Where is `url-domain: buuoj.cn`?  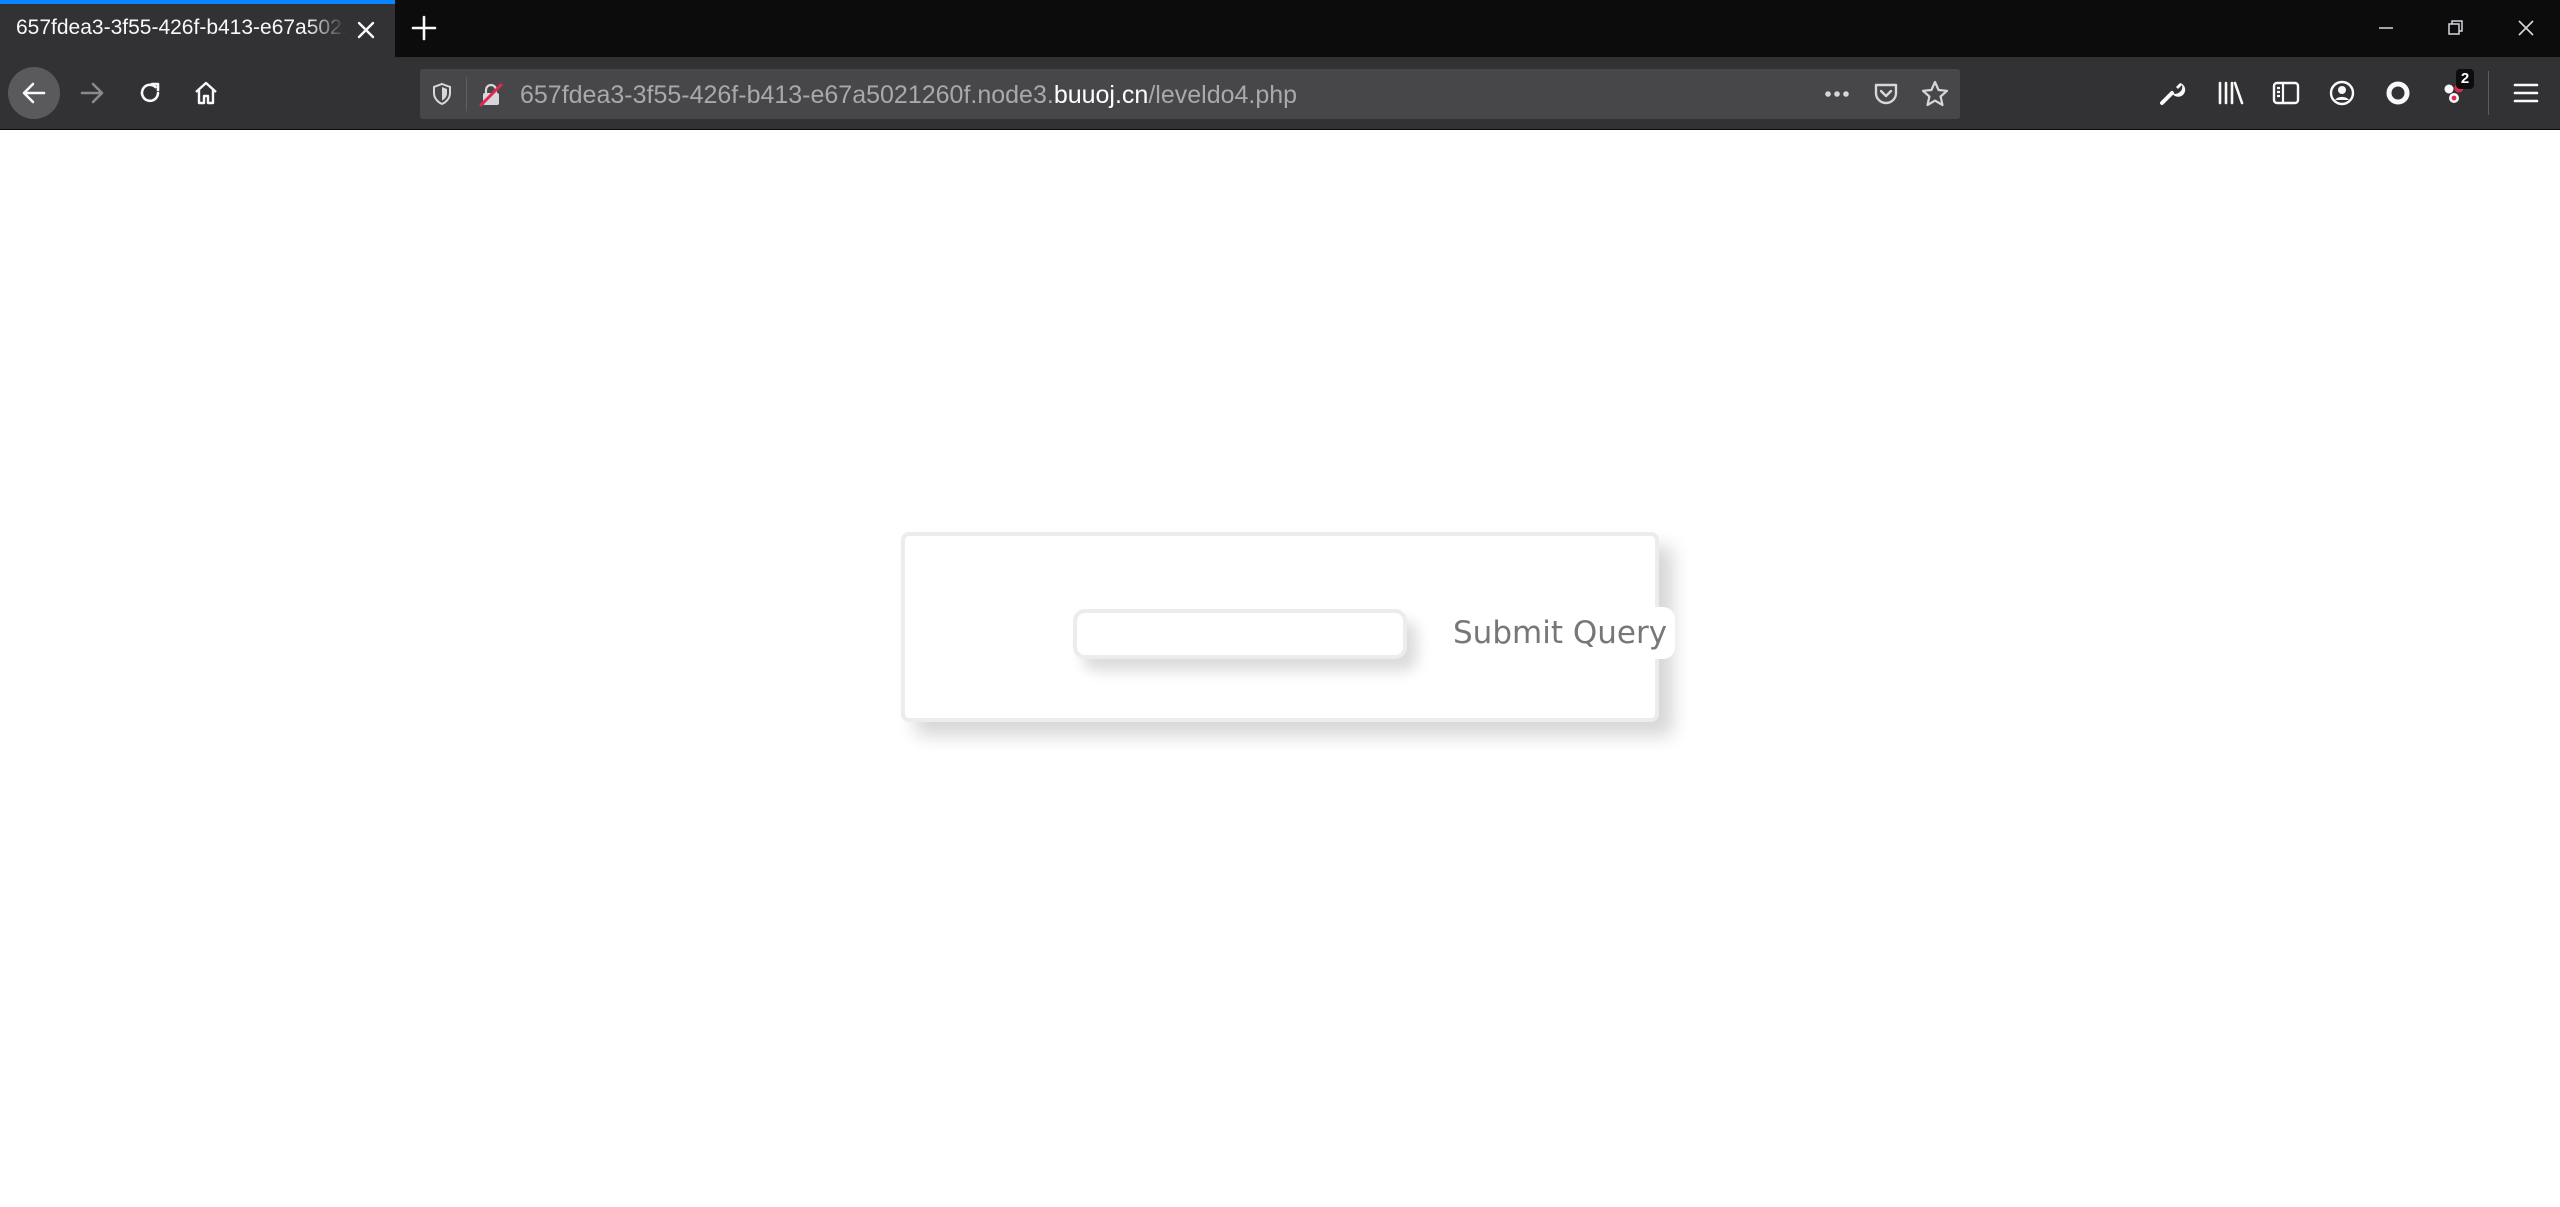
url-domain: buuoj.cn is located at coordinates (1101, 95).